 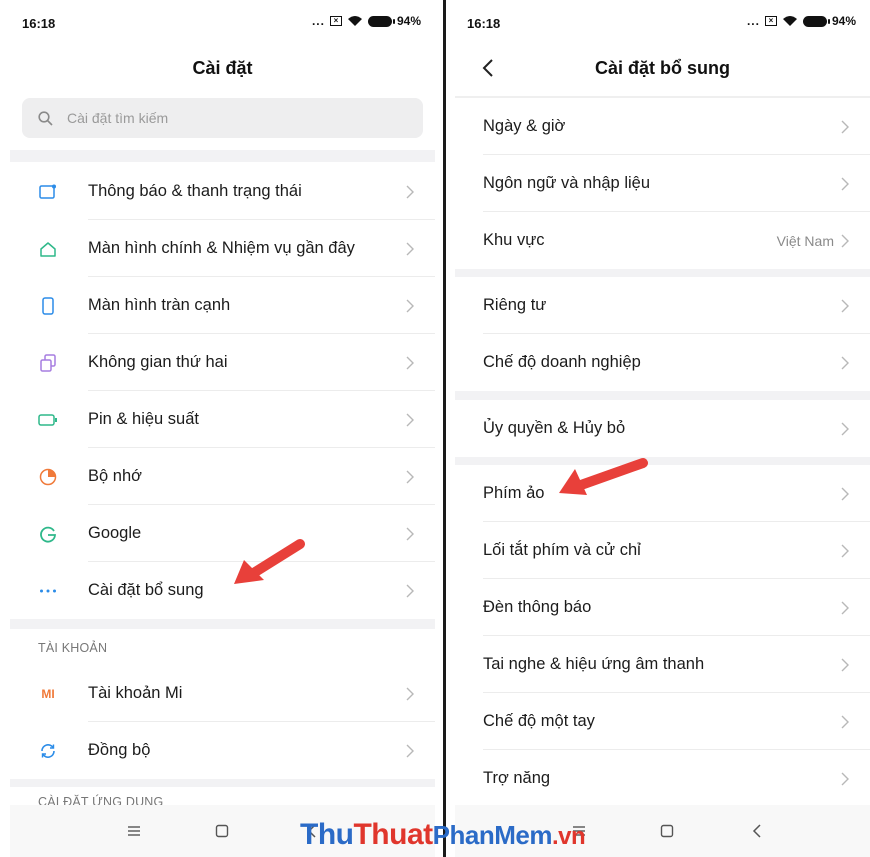 I want to click on settings-item-home-screen: Màn hình chính & Nhiệm vụ gần đây, so click(x=222, y=248).